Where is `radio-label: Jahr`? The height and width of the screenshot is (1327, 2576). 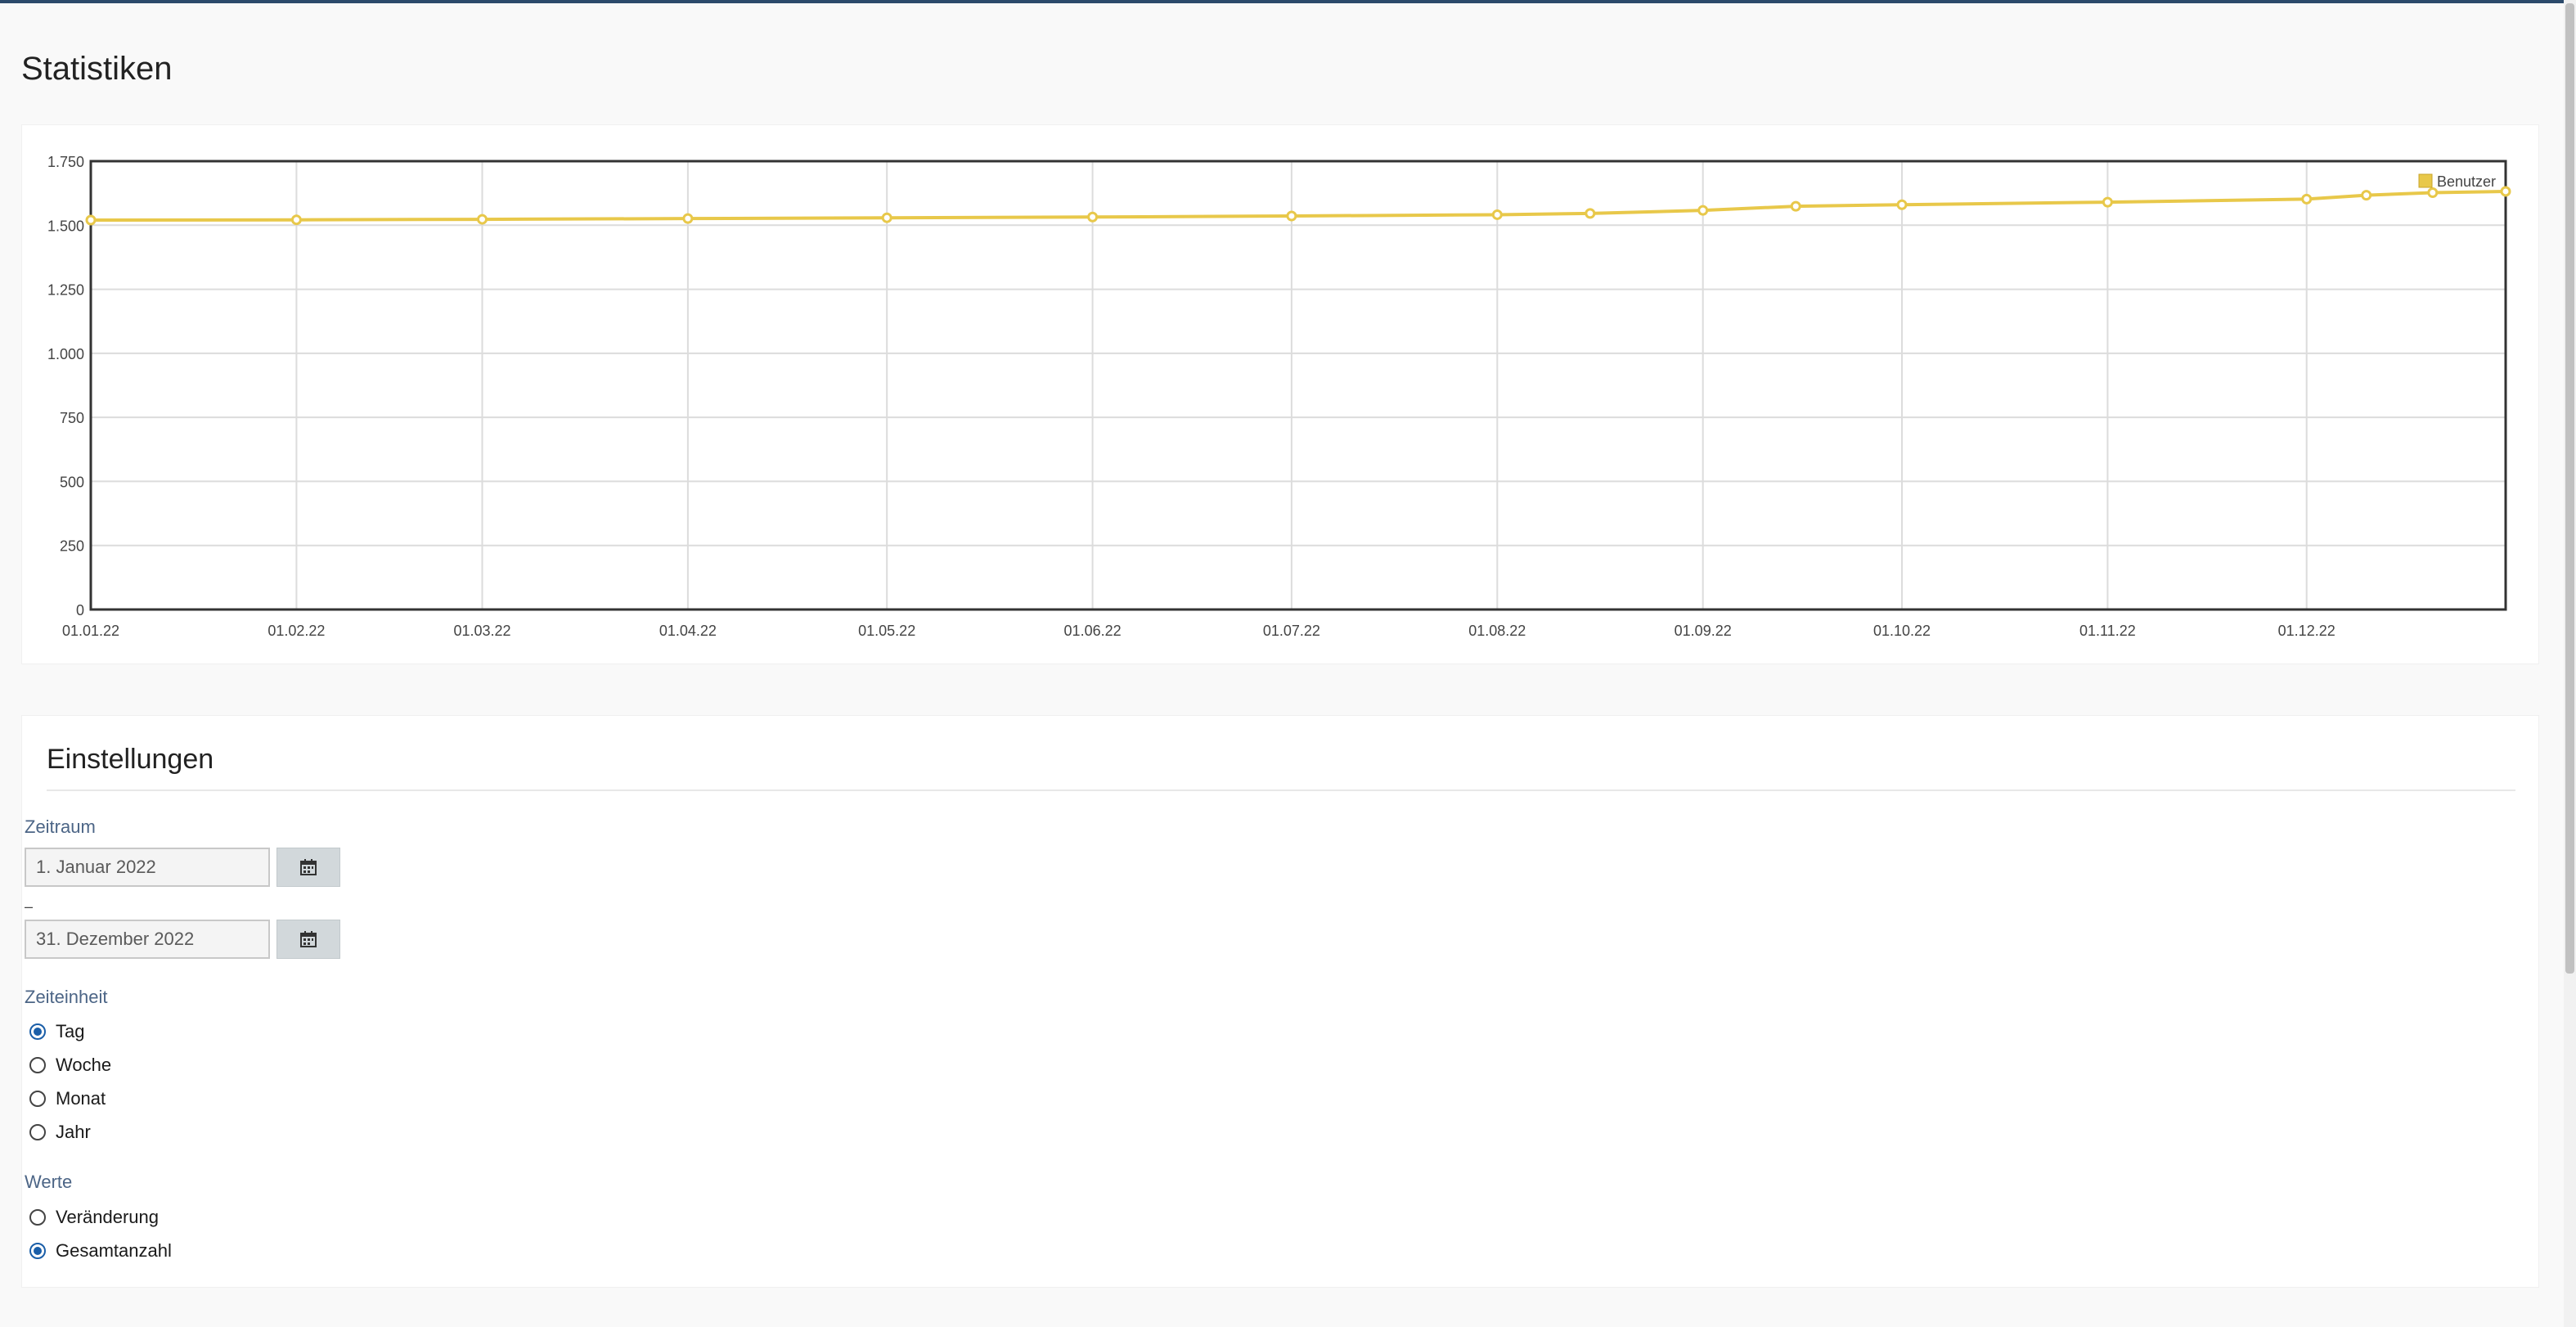 radio-label: Jahr is located at coordinates (73, 1132).